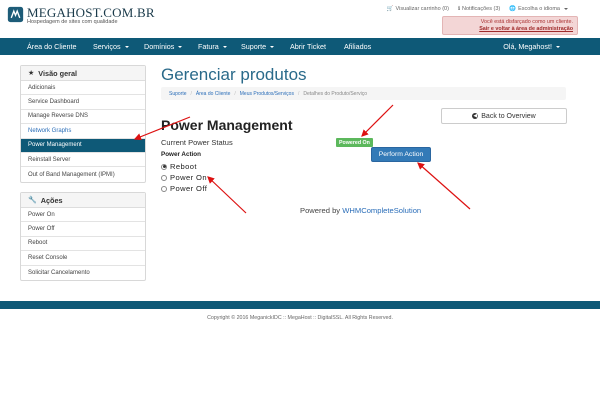 Image resolution: width=600 pixels, height=400 pixels. What do you see at coordinates (197, 142) in the screenshot?
I see `current-power-status-label: Current Power Status` at bounding box center [197, 142].